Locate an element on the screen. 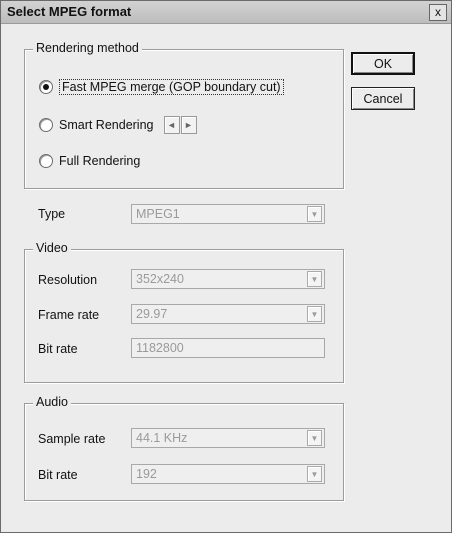 Image resolution: width=455 pixels, height=535 pixels. frame-rate-label: Frame rate is located at coordinates (69, 315).